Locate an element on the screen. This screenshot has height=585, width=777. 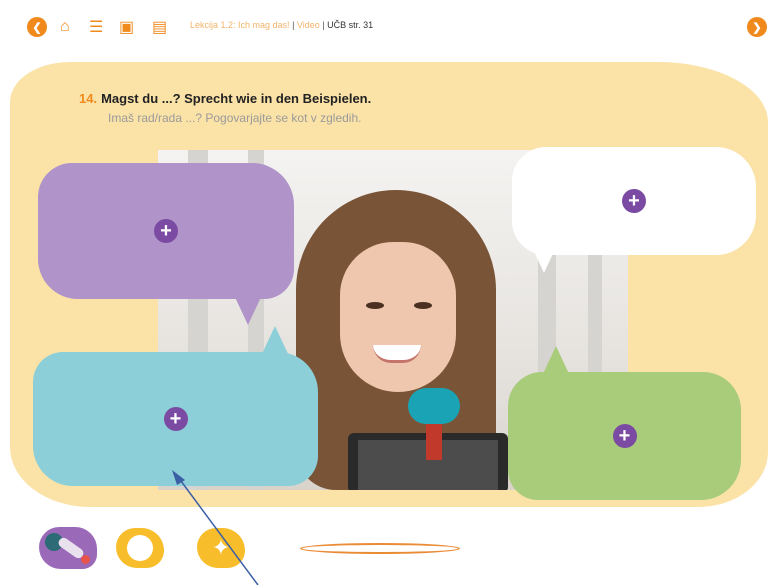
flower-icon is located at coordinates (140, 548).